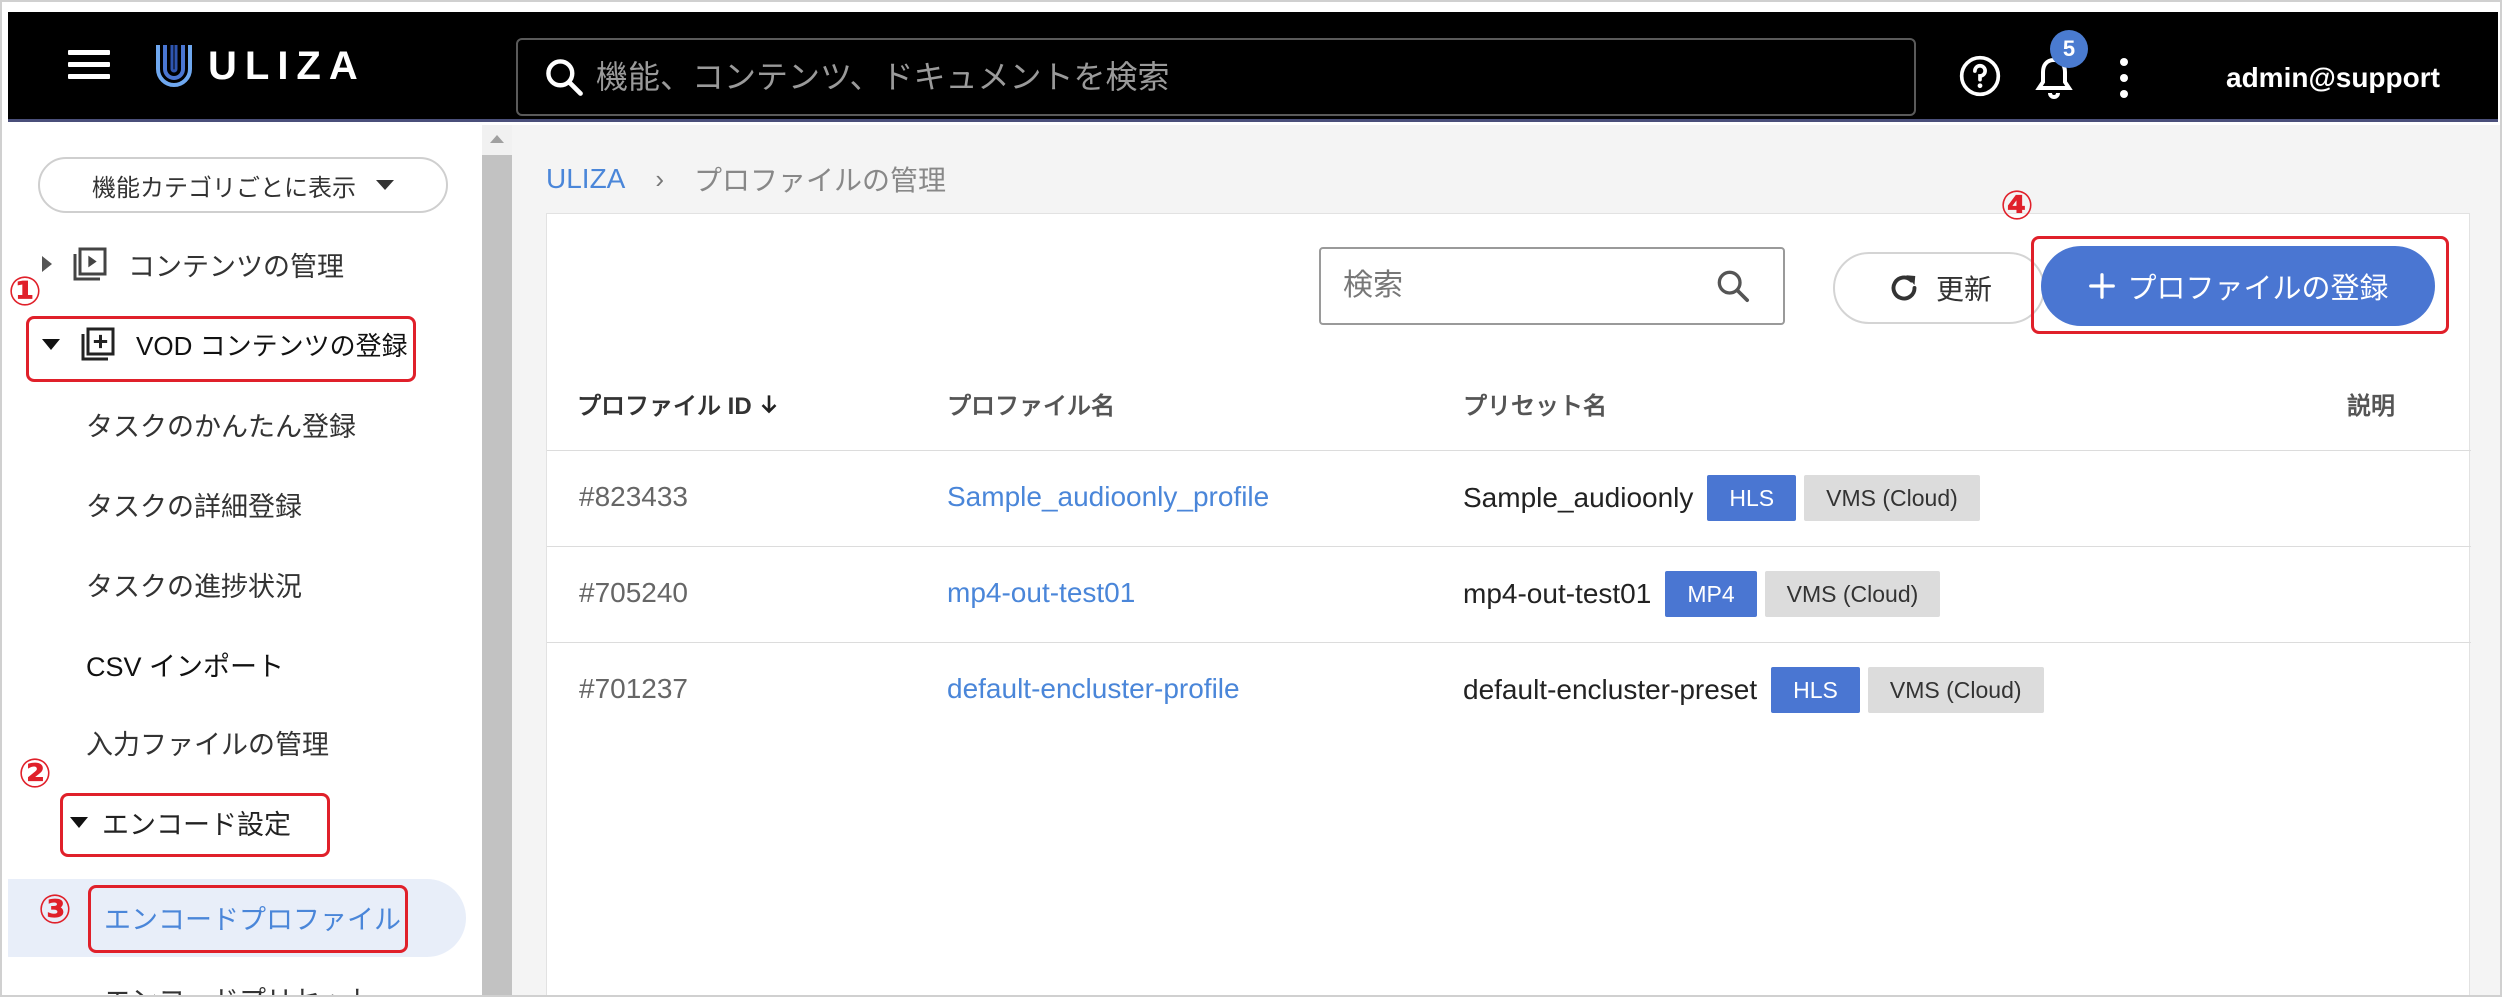 This screenshot has width=2502, height=997. I want to click on preset-cell: mp4-out-test01 MP4 VMS (Cloud), so click(1702, 594).